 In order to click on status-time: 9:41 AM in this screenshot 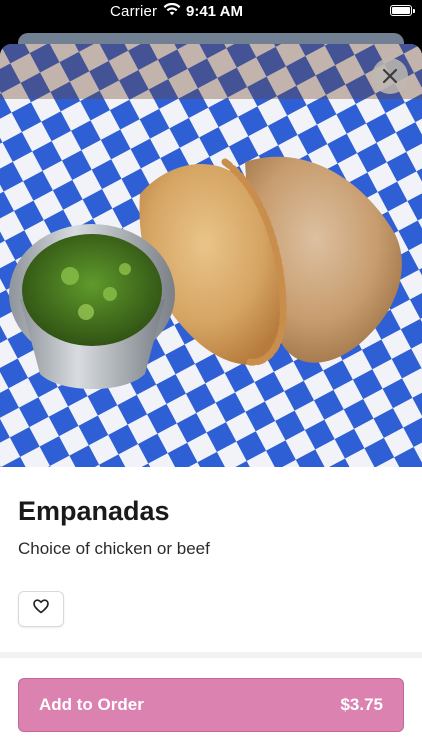, I will do `click(214, 11)`.